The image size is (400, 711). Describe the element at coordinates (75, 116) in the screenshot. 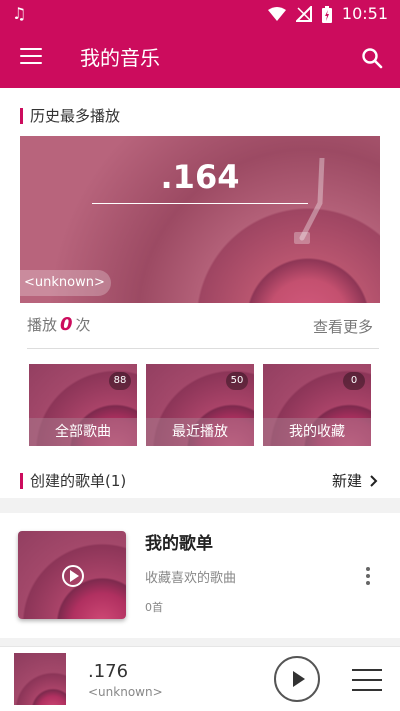

I see `history-section-title: 历史最多播放` at that location.